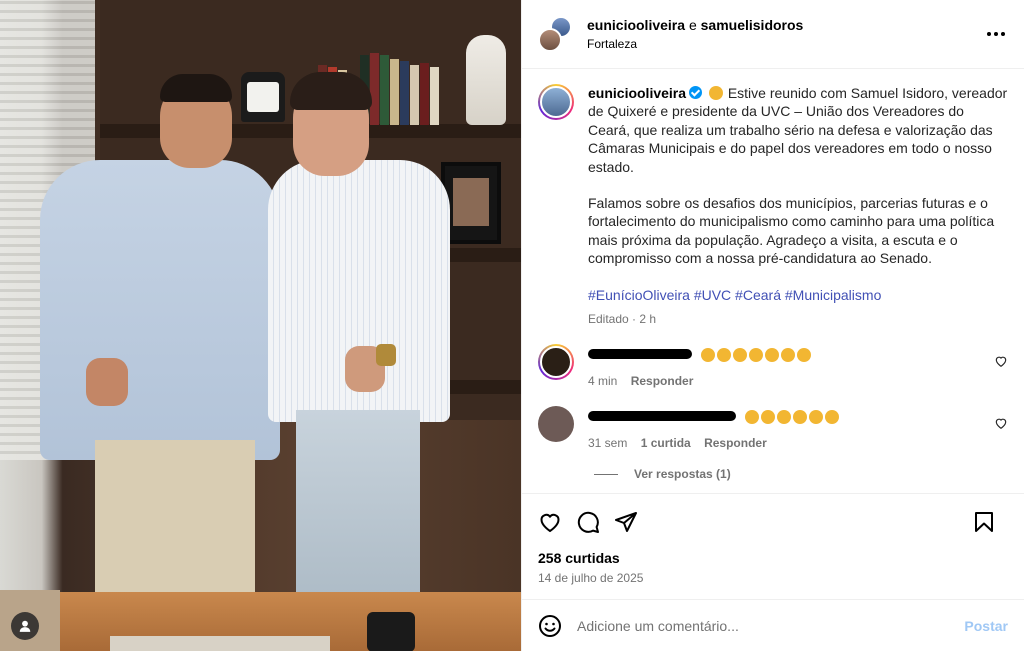 This screenshot has width=1024, height=651. What do you see at coordinates (550, 522) in the screenshot?
I see `like-heart-icon` at bounding box center [550, 522].